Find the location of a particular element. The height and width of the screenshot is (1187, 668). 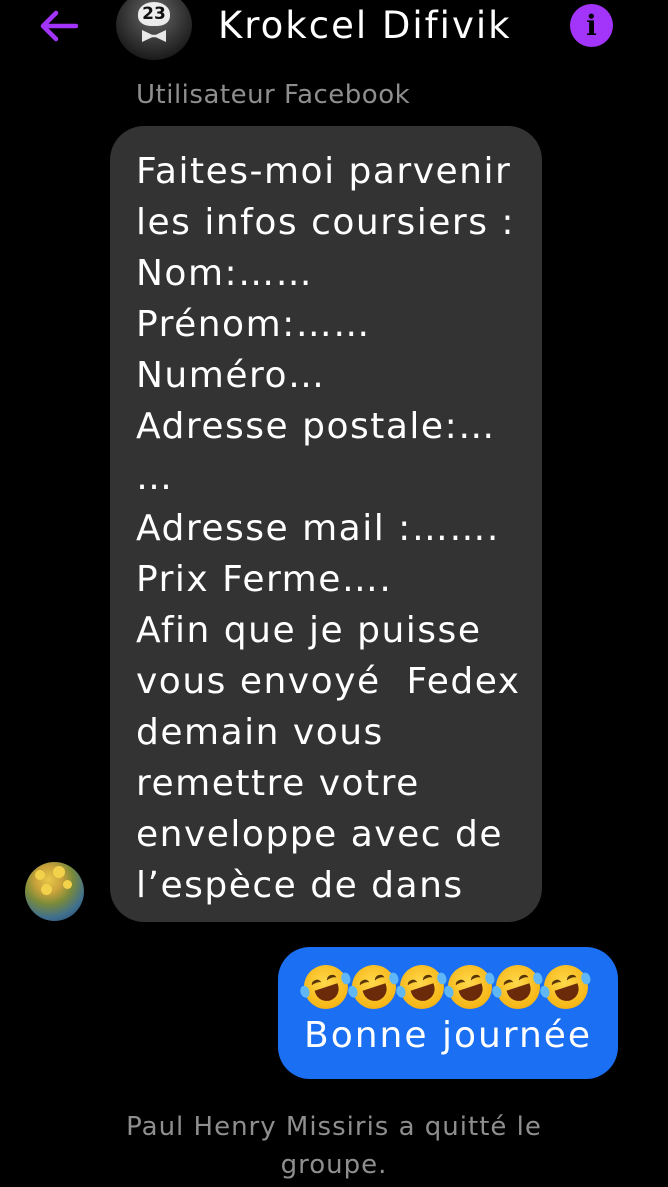

contact-name: Krokcel Difivik is located at coordinates (365, 25).